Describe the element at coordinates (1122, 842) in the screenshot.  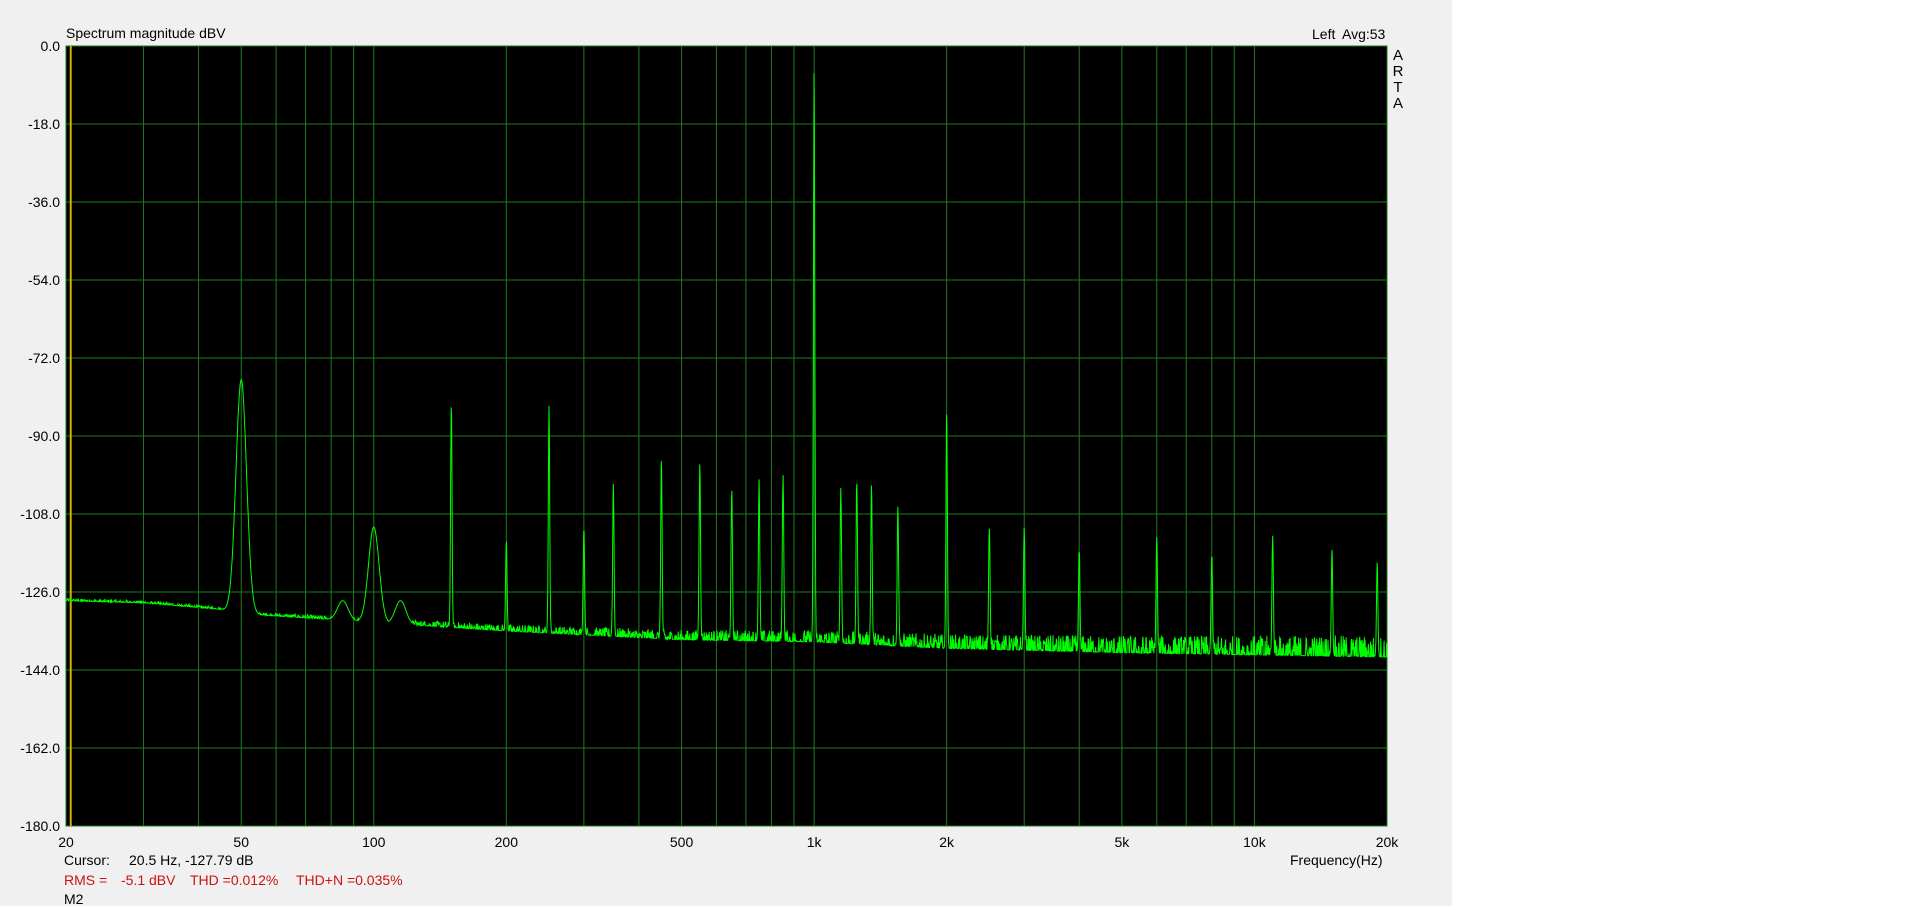
I see `x-tick-label: 5k` at that location.